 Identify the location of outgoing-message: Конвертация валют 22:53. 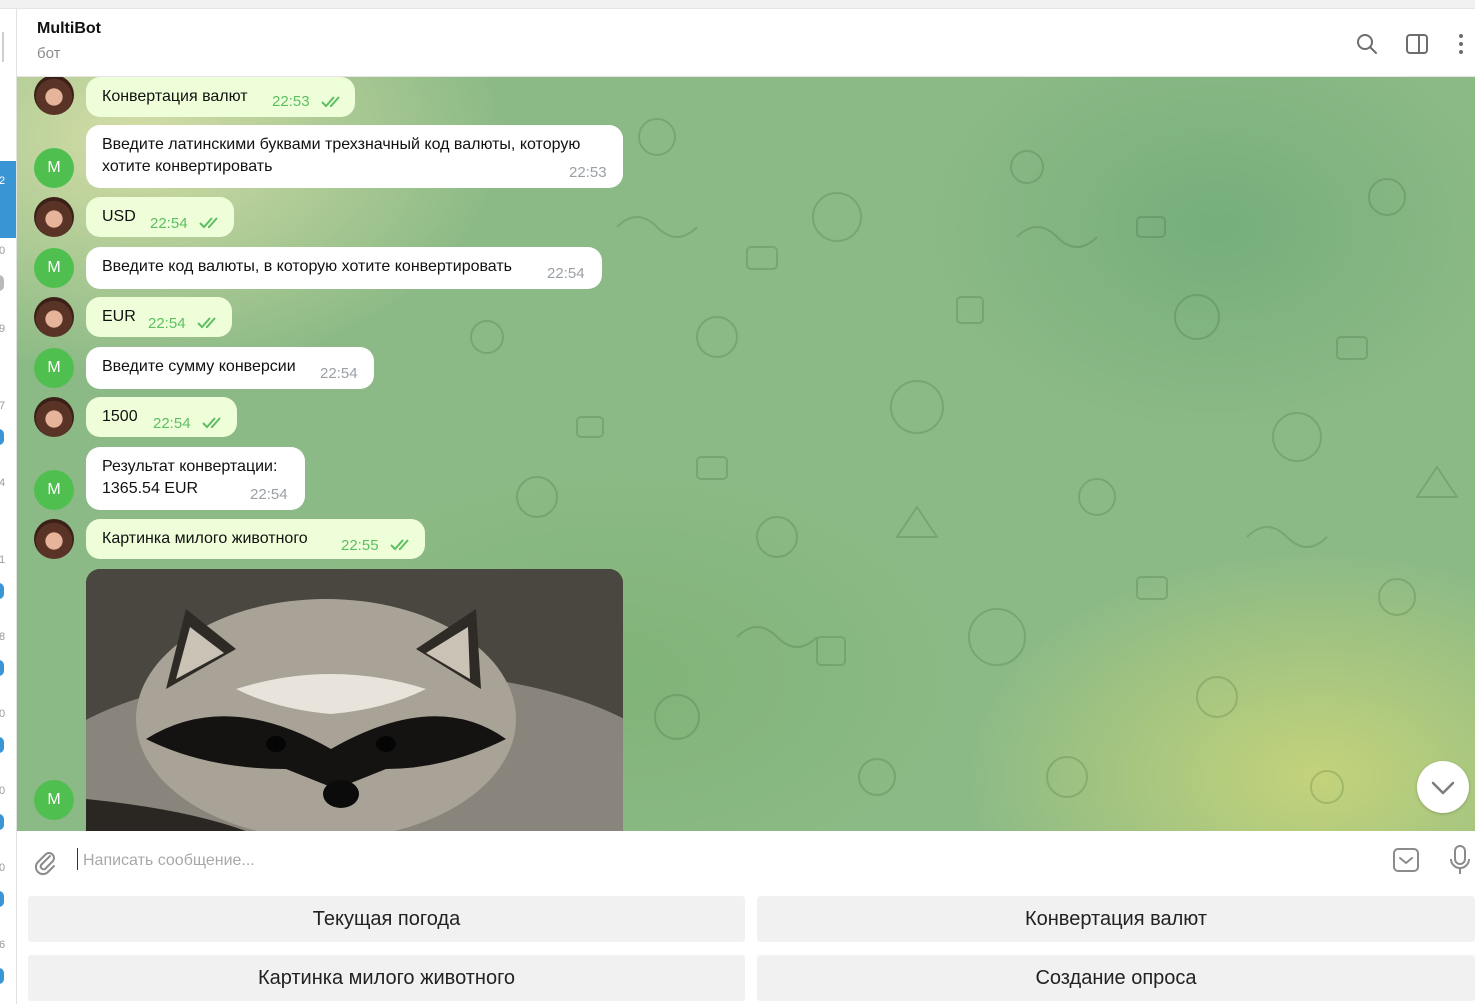
(220, 97).